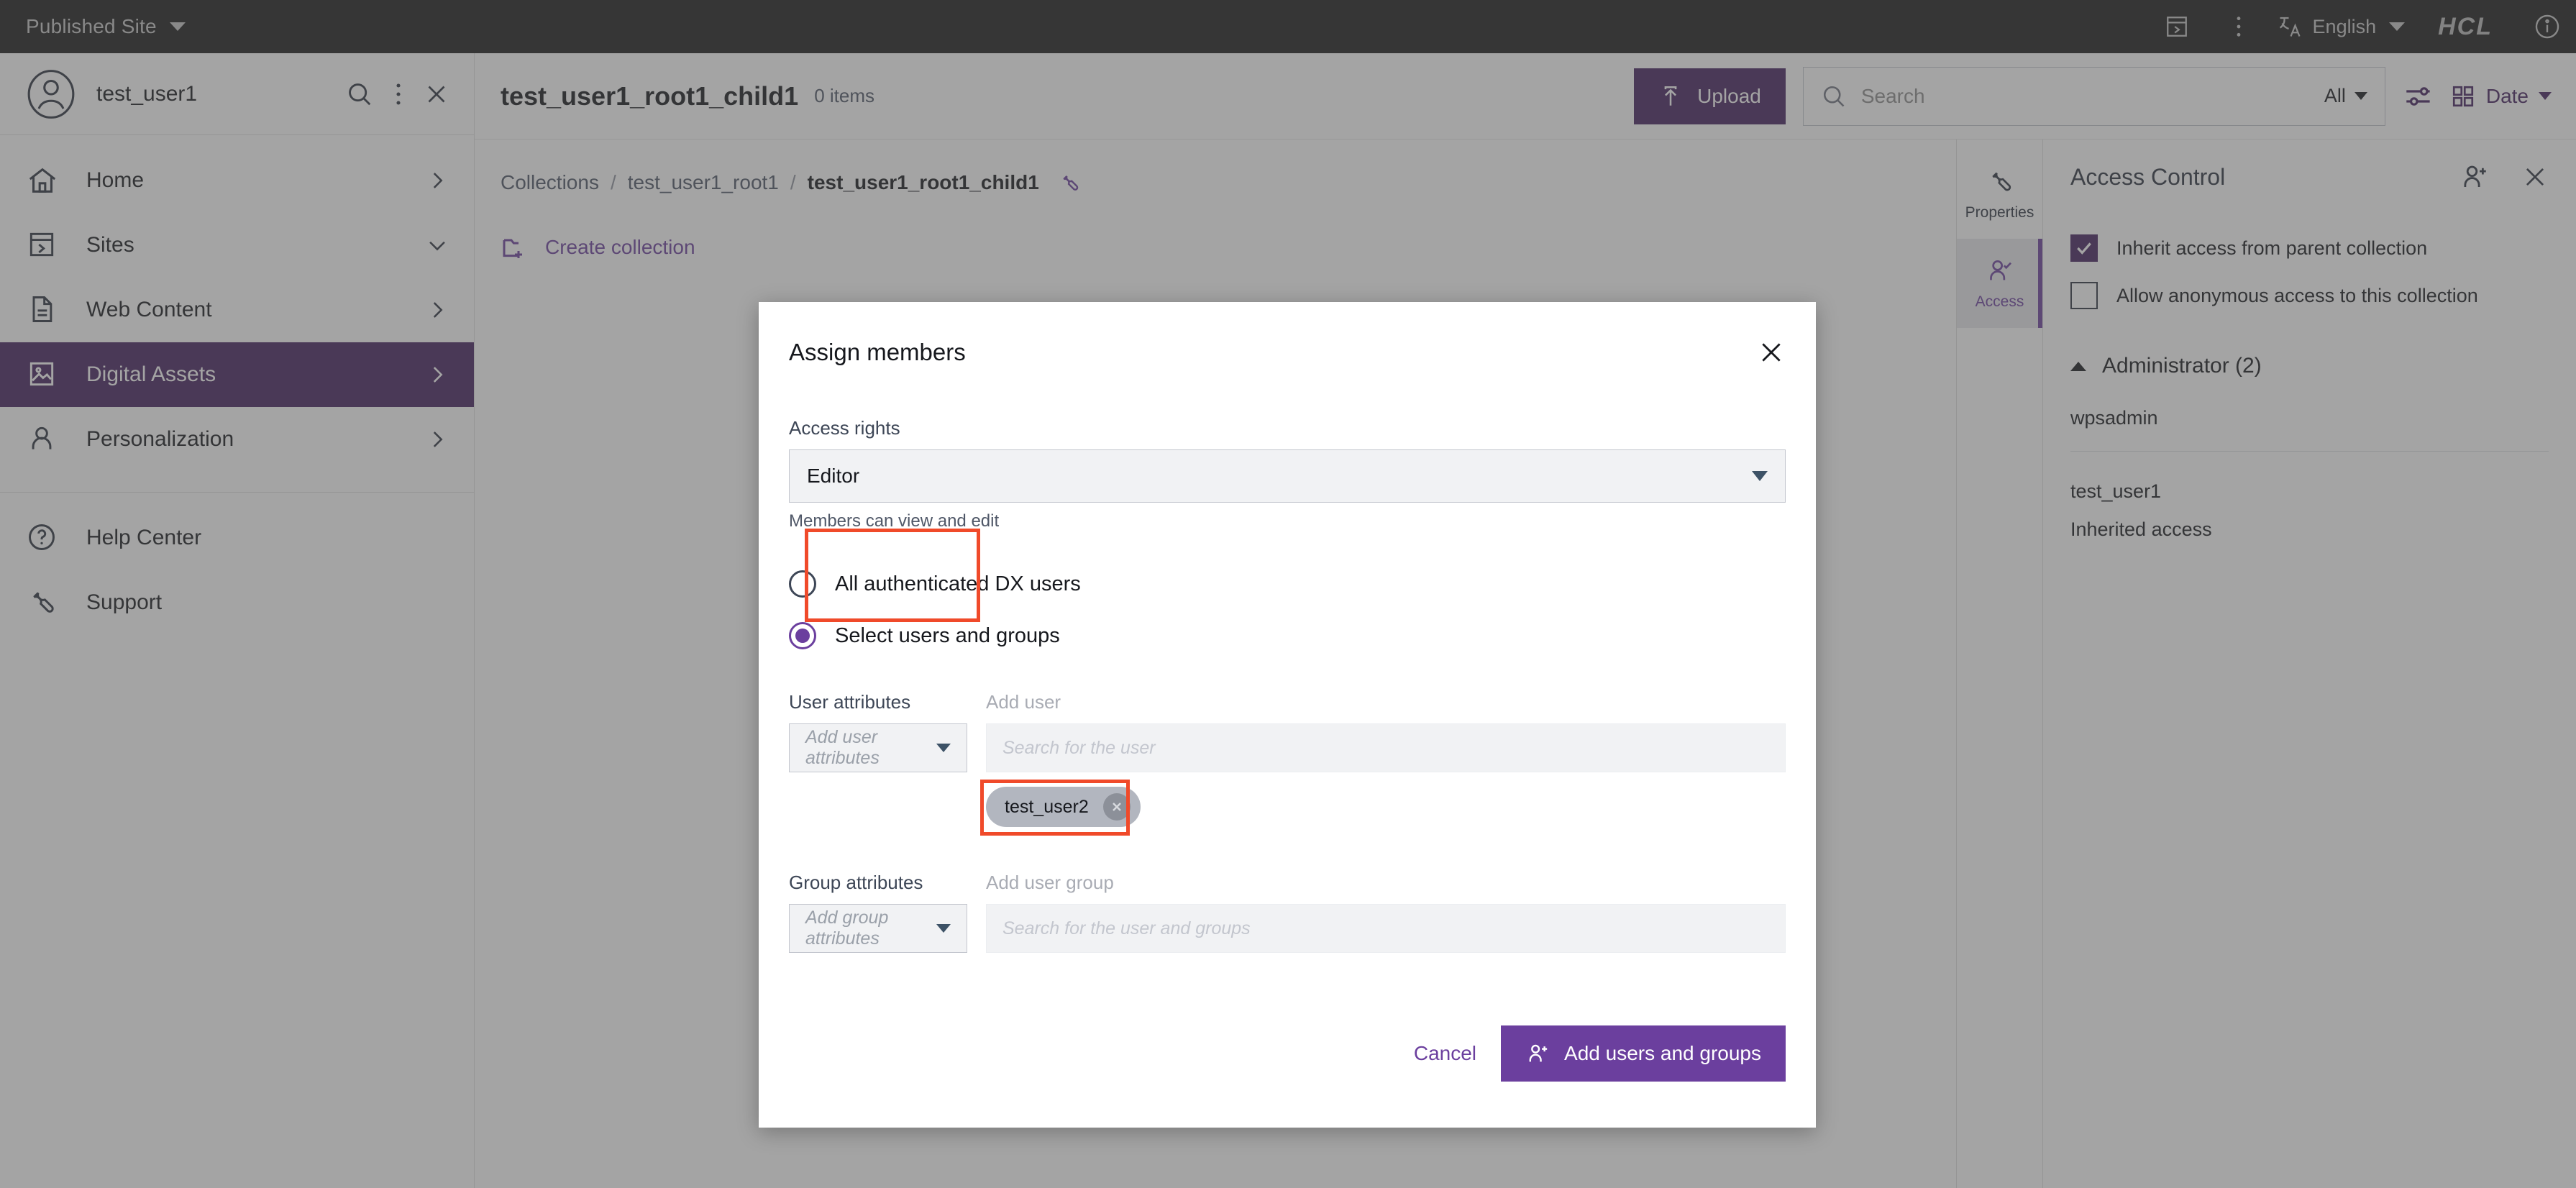 The width and height of the screenshot is (2576, 1188). I want to click on access-rights-select: Editor, so click(1287, 476).